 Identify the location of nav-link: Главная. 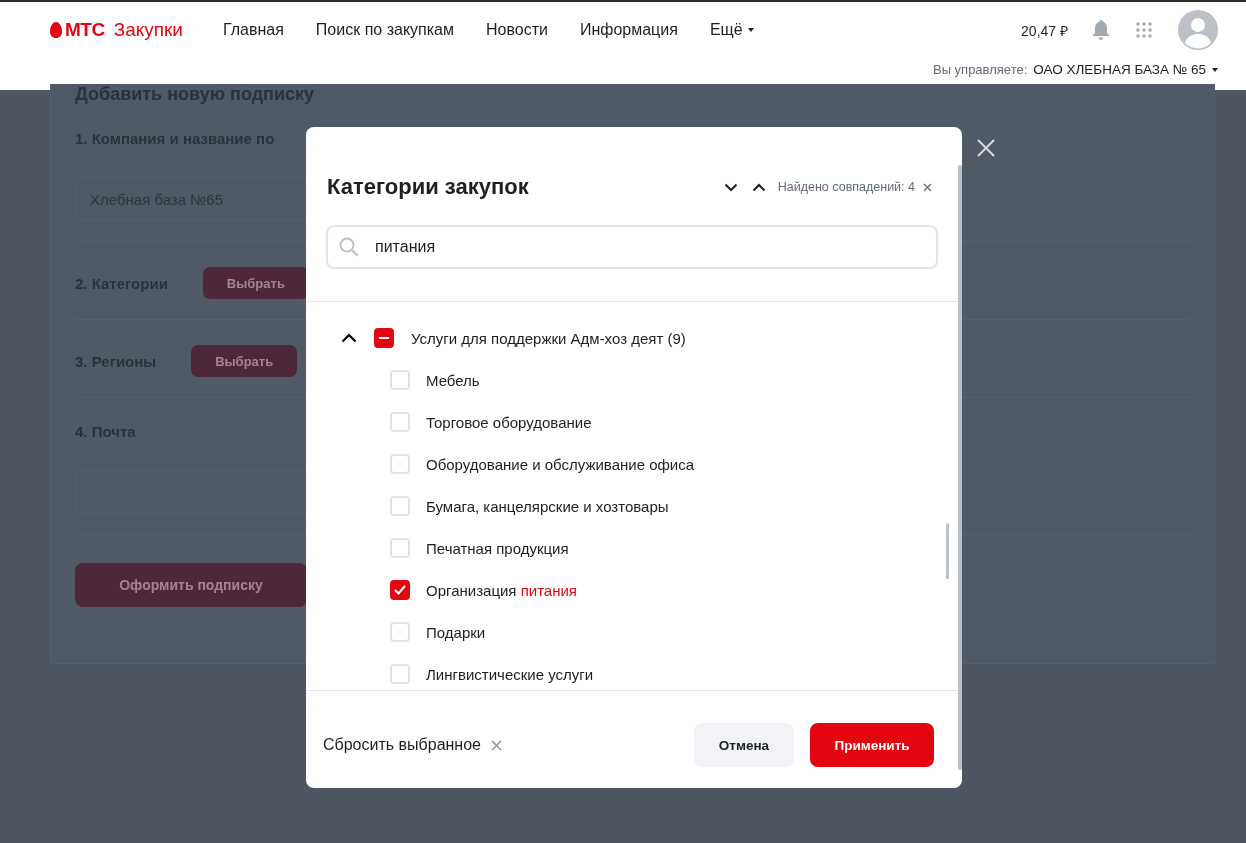
(253, 30).